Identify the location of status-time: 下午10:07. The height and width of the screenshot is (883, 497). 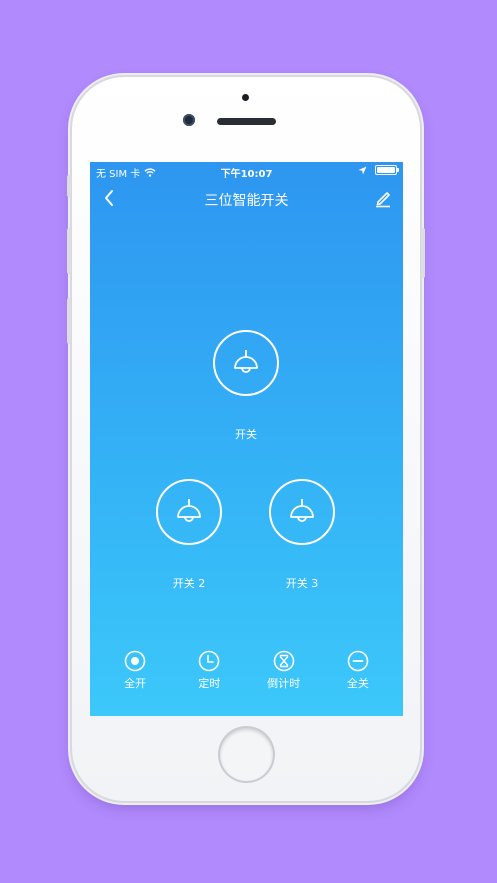
(246, 174).